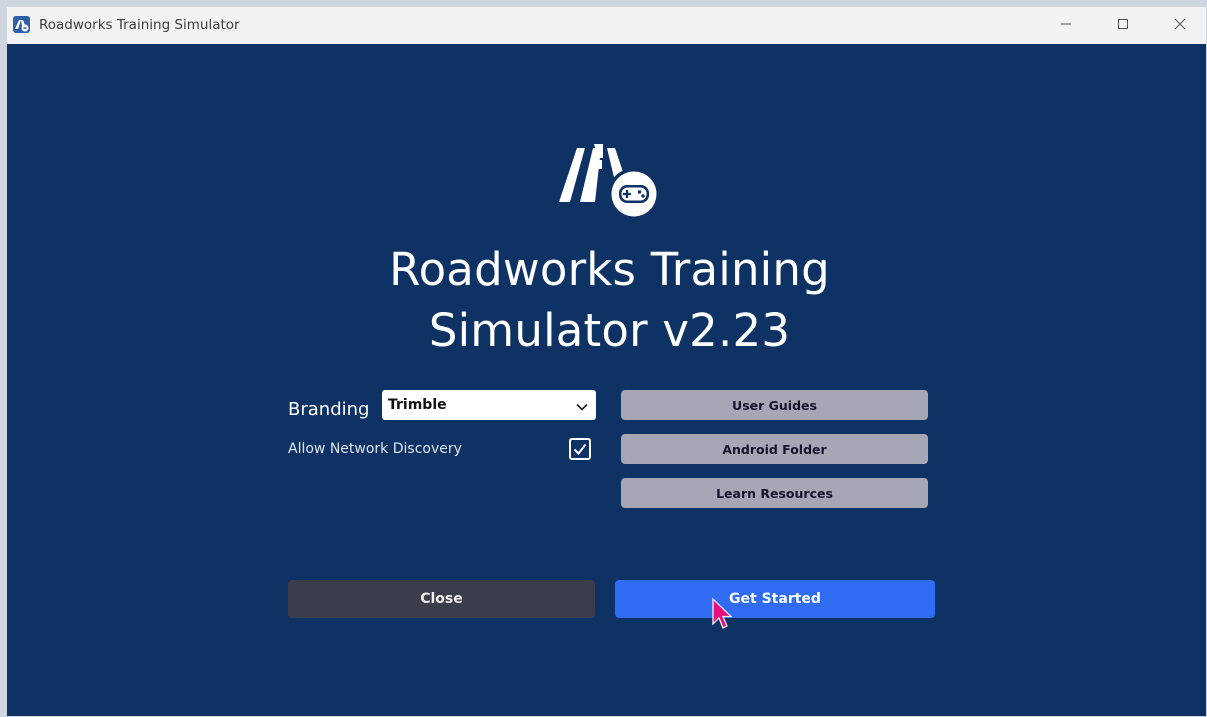  Describe the element at coordinates (329, 409) in the screenshot. I see `branding-label: Branding` at that location.